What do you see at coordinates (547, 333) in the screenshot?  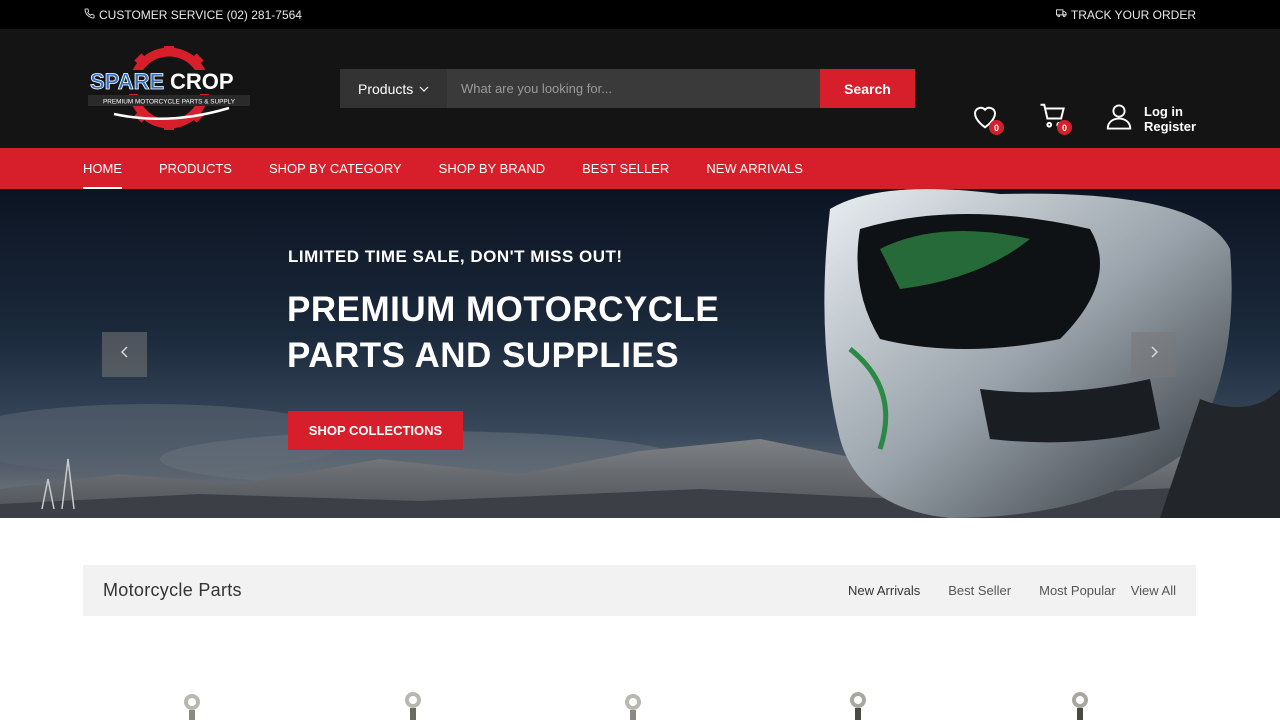 I see `hero-headline: PREMIUM MOTORCYCLE PARTS AND SUPPLIES` at bounding box center [547, 333].